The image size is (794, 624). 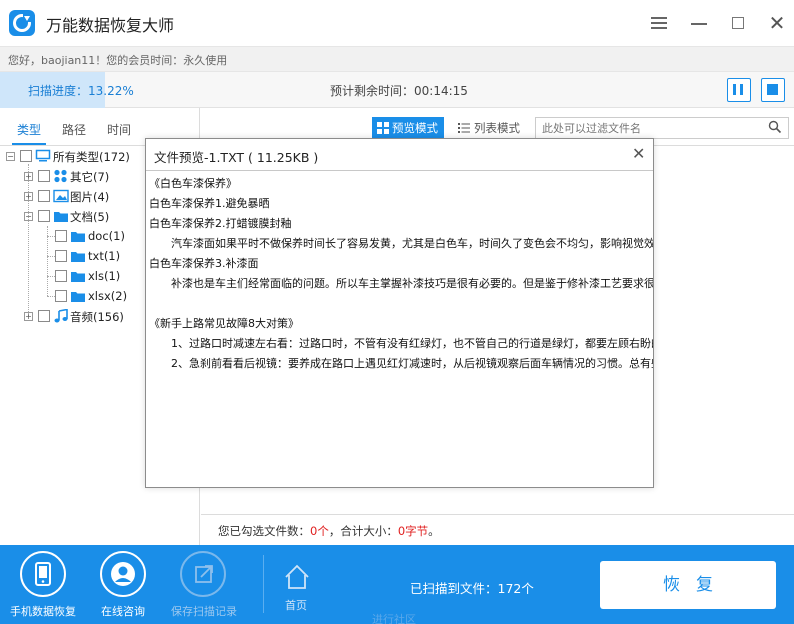 What do you see at coordinates (472, 588) in the screenshot?
I see `scanned-files-count: 已扫描到文件：172个` at bounding box center [472, 588].